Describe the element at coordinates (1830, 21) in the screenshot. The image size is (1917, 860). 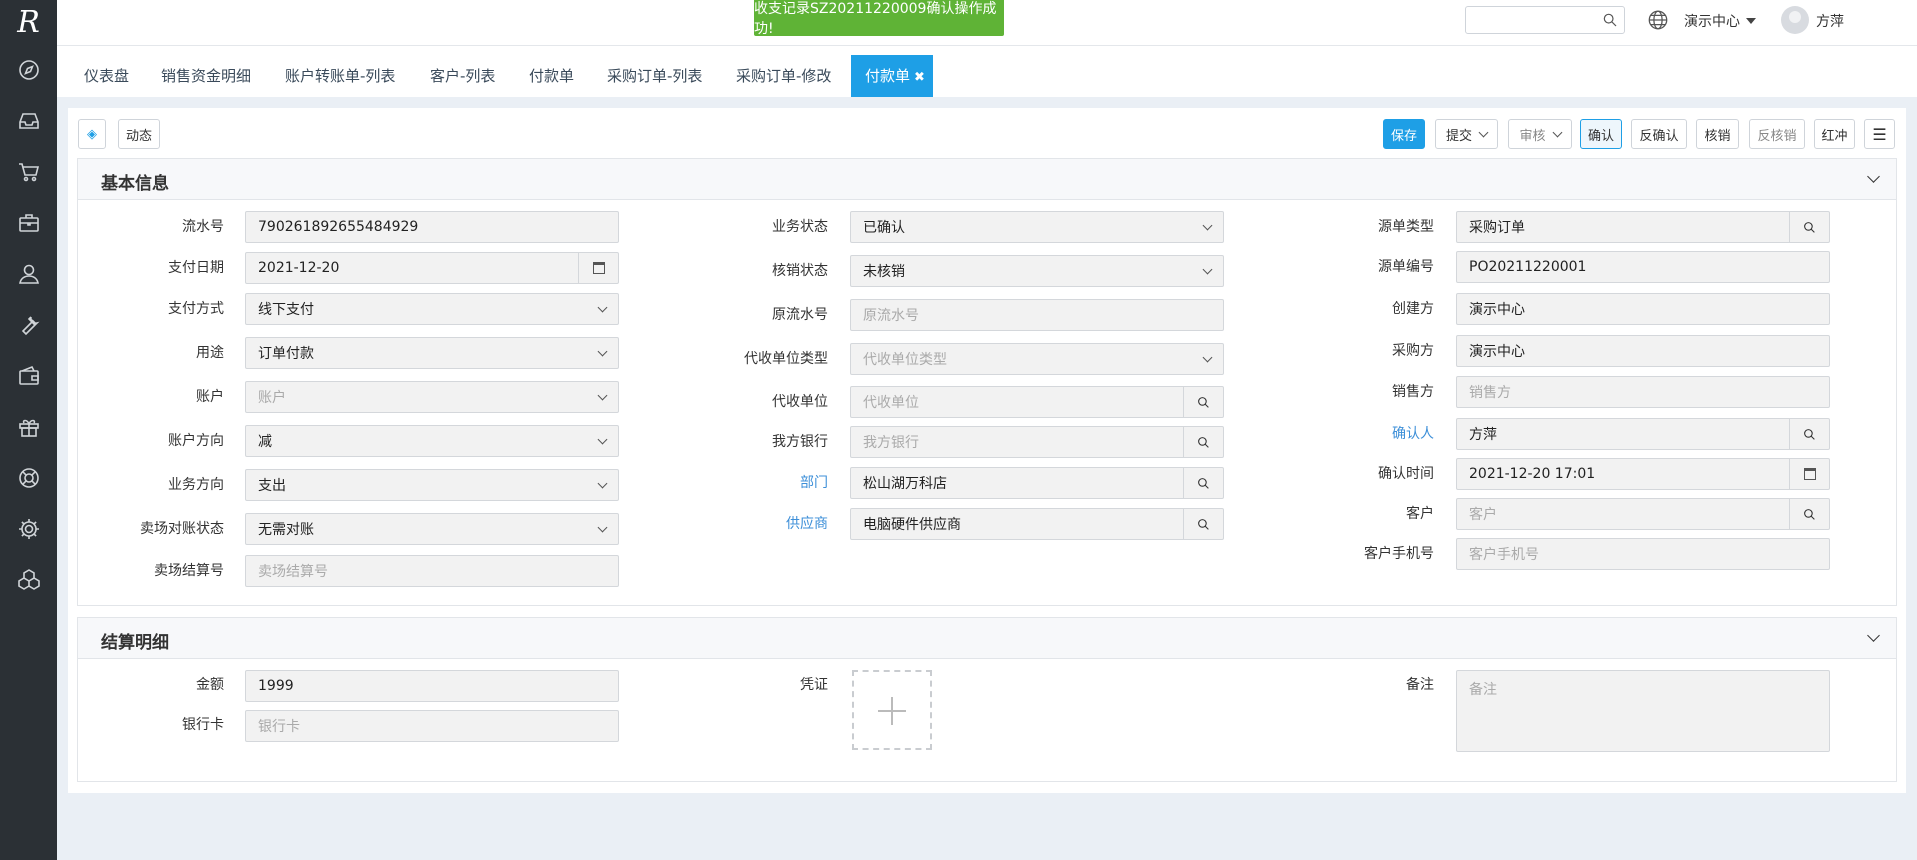
I see `user-name: 方萍` at that location.